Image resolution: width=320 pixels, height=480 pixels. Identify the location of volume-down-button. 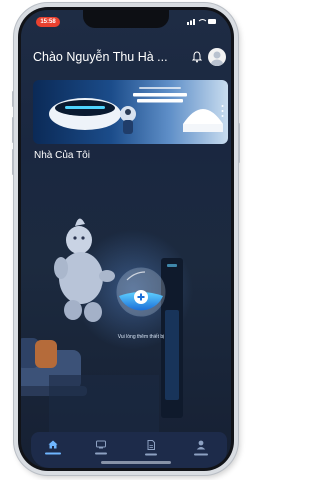
(13, 162).